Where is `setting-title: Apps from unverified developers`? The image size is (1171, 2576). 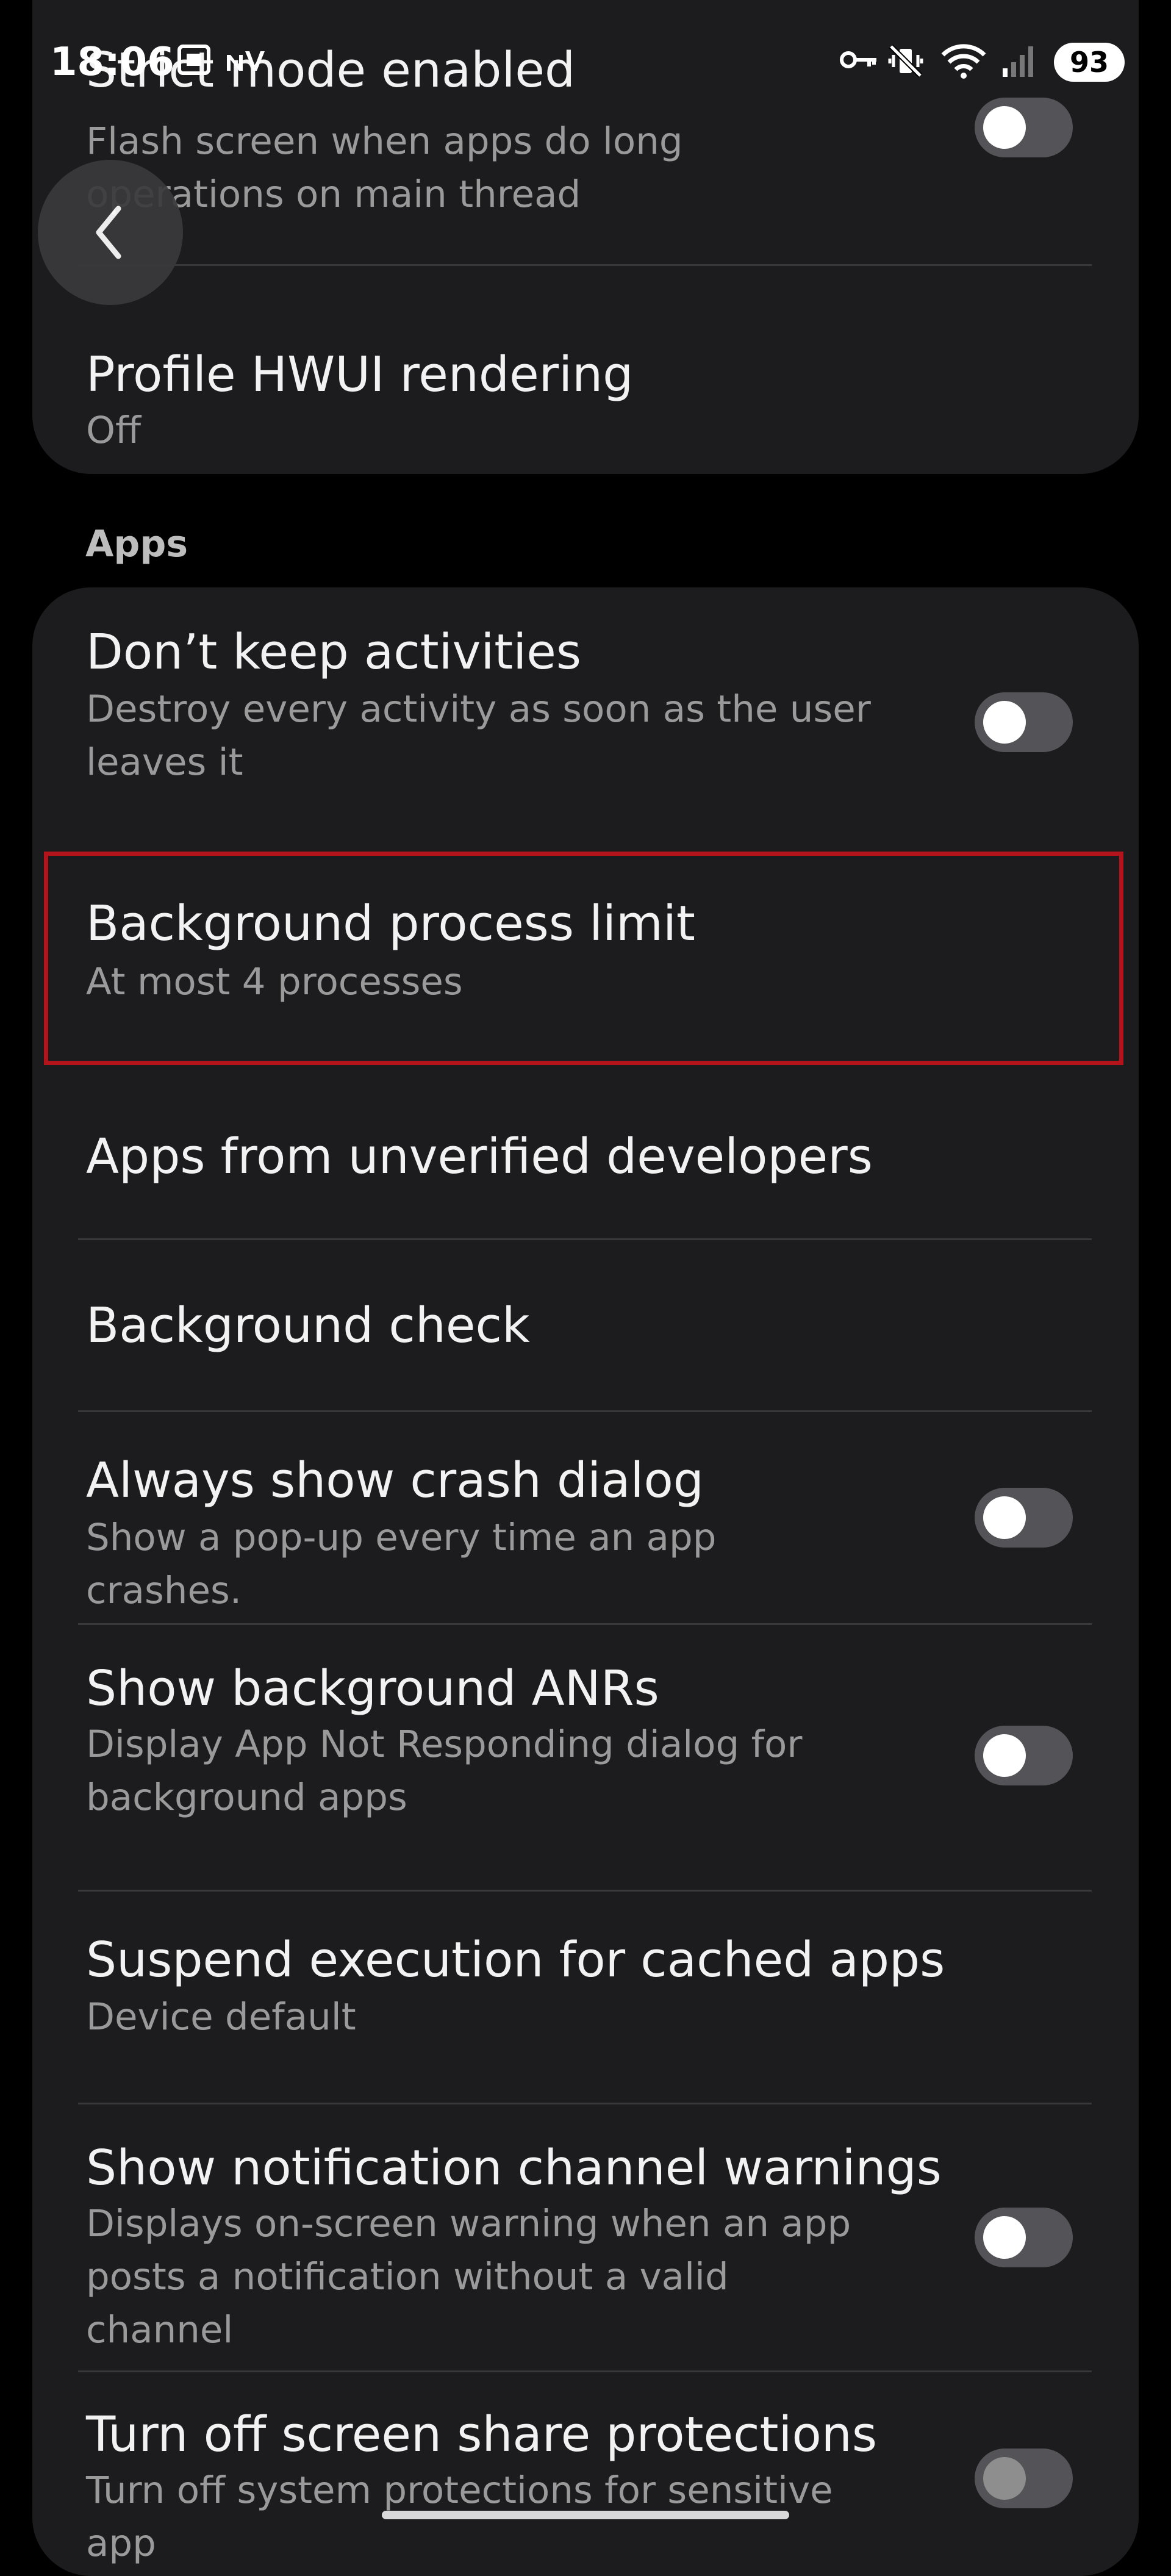 setting-title: Apps from unverified developers is located at coordinates (479, 1156).